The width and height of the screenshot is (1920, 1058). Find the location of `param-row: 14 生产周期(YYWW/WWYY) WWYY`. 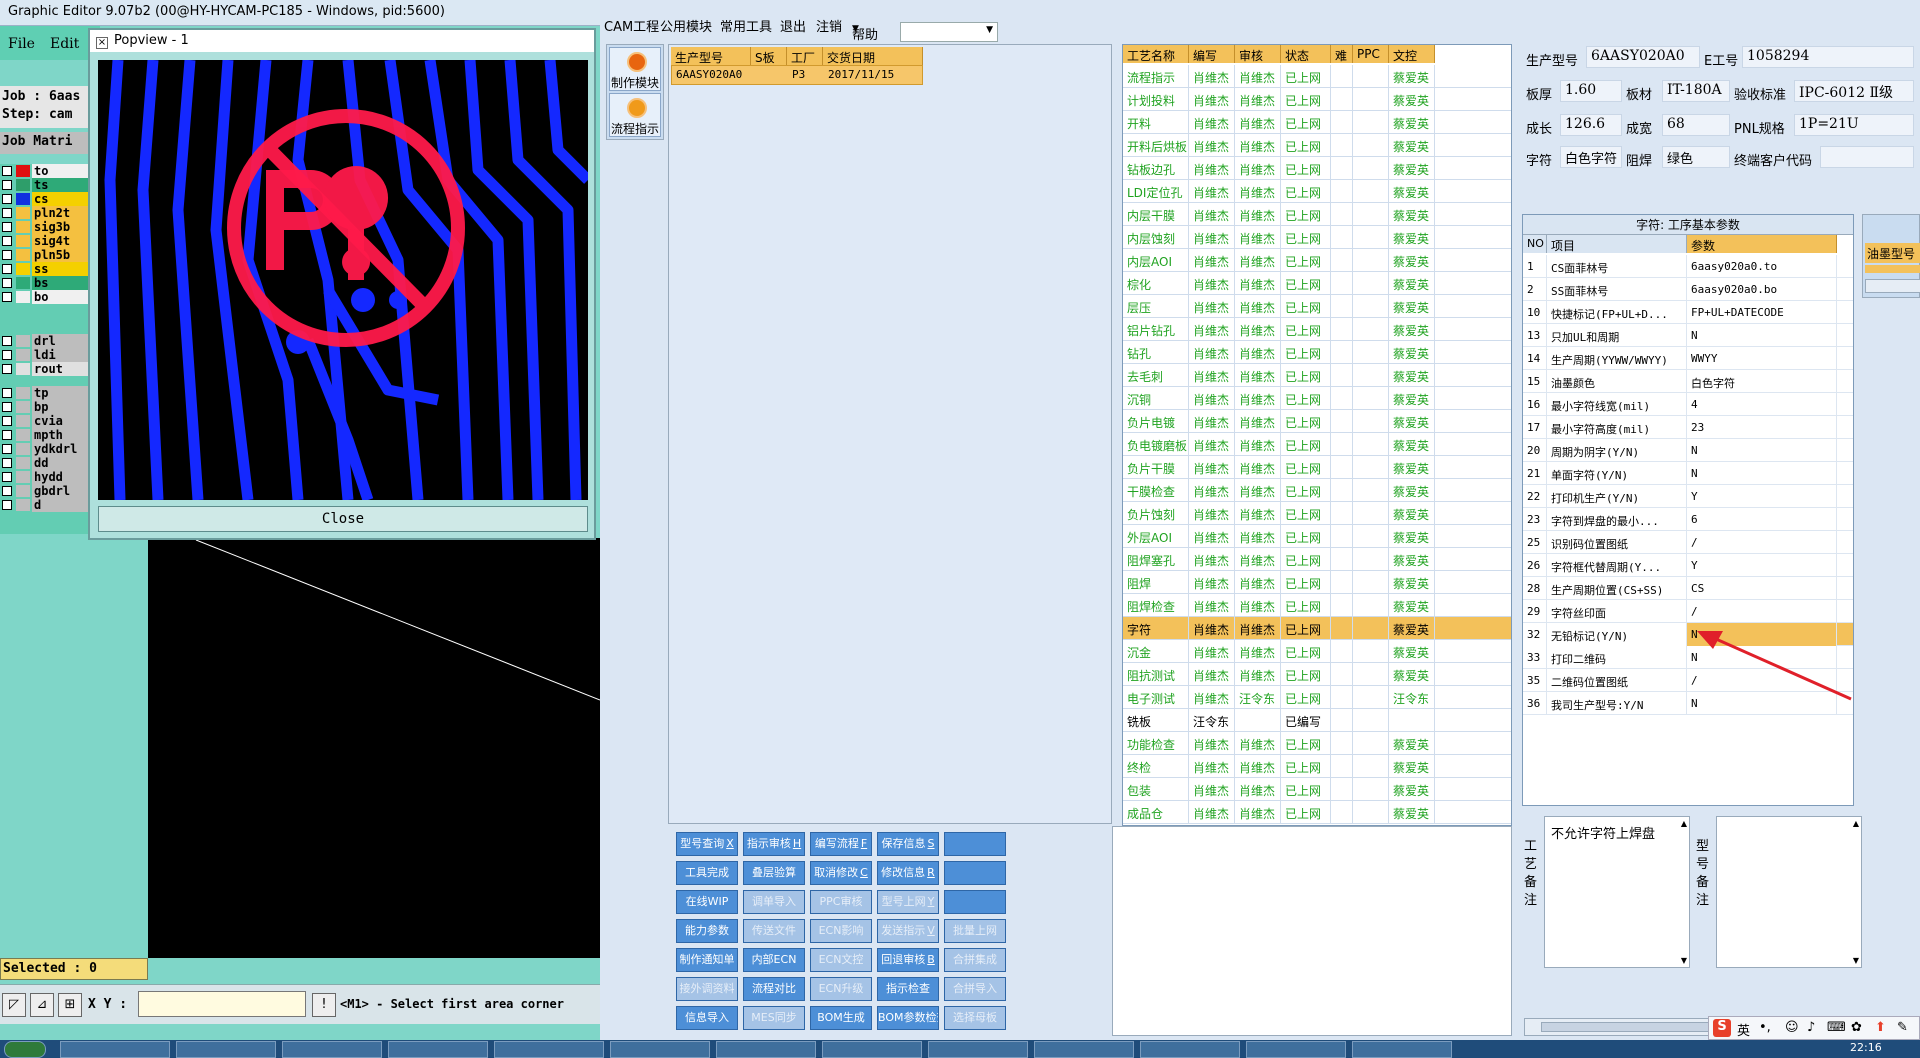

param-row: 14 生产周期(YYWW/WWYY) WWYY is located at coordinates (1688, 358).